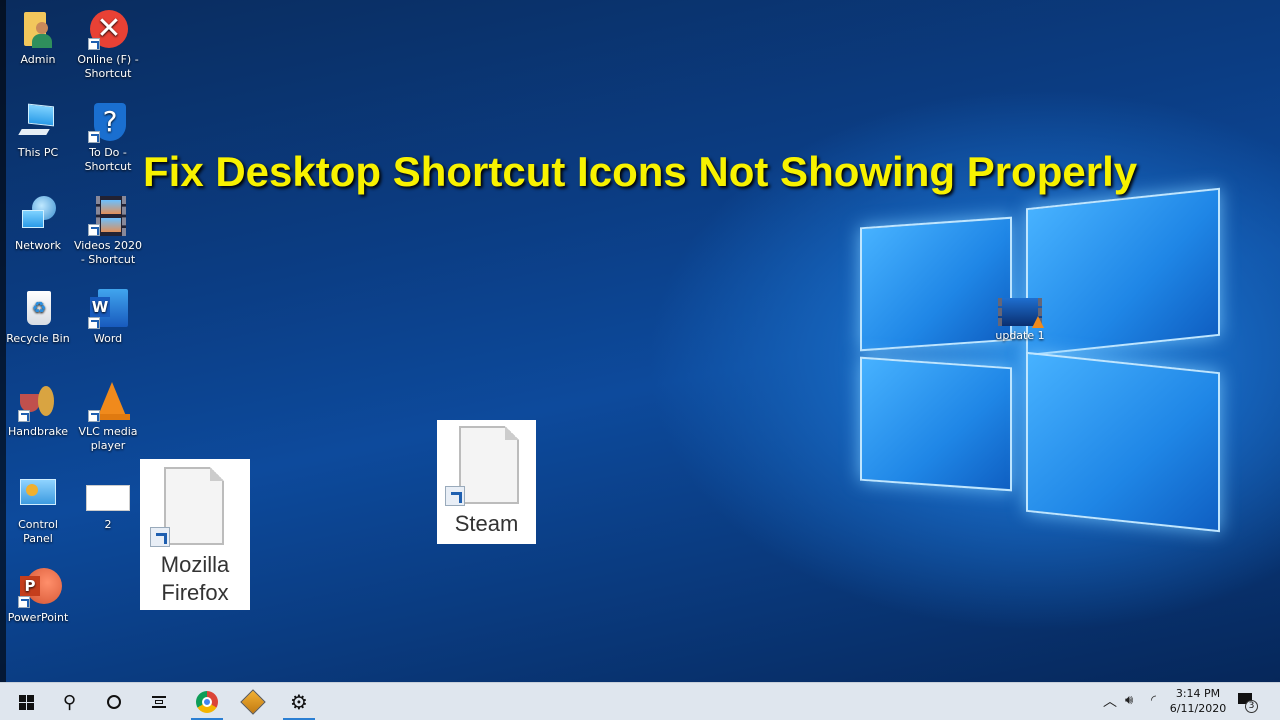  I want to click on desktop-icon-admin: Admin, so click(38, 38).